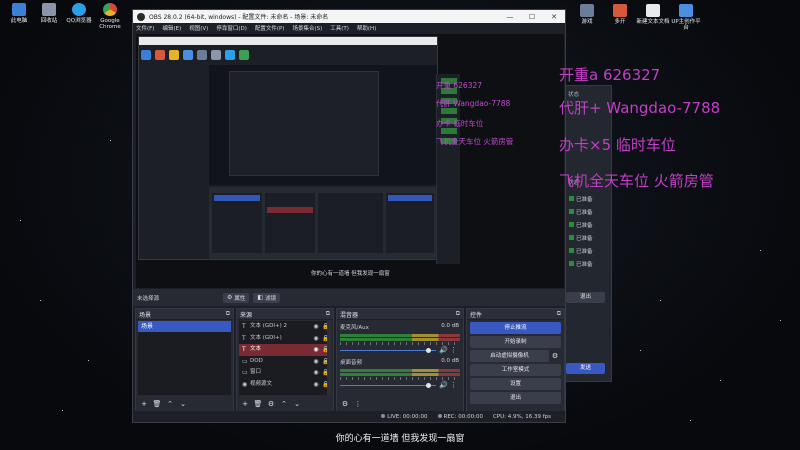 The width and height of the screenshot is (800, 450). What do you see at coordinates (460, 123) in the screenshot?
I see `nested-overlay-line-3: 办卡 临时车位` at bounding box center [460, 123].